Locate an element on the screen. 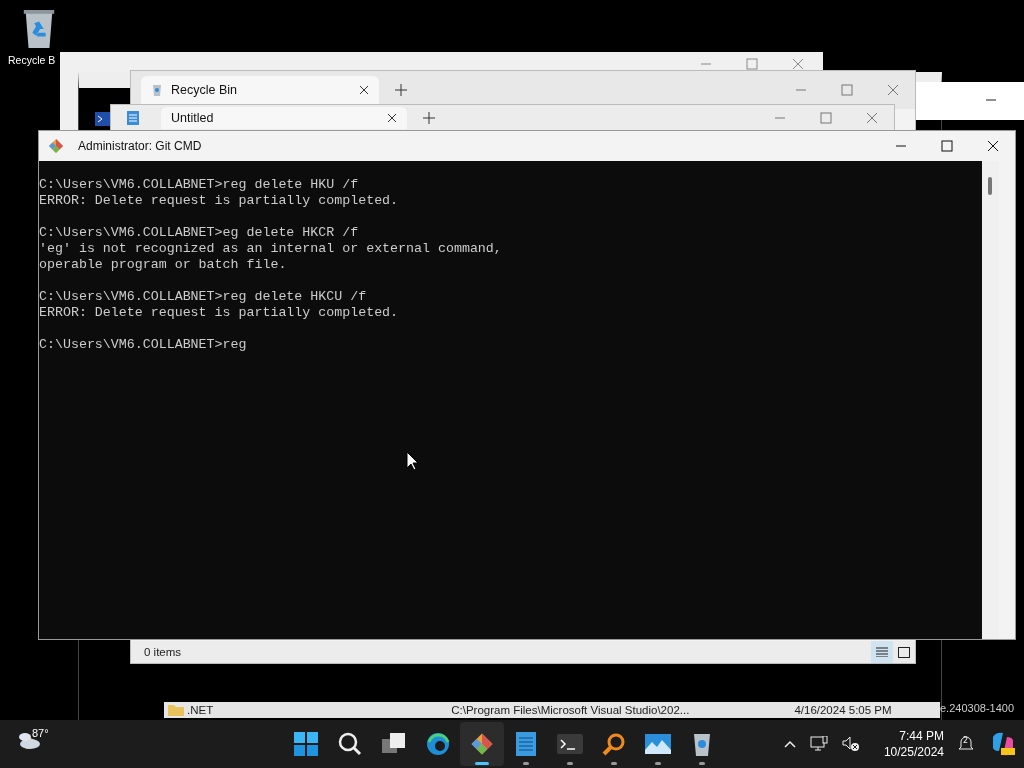 The width and height of the screenshot is (1024, 768). window-tab: Recycle Bin is located at coordinates (260, 90).